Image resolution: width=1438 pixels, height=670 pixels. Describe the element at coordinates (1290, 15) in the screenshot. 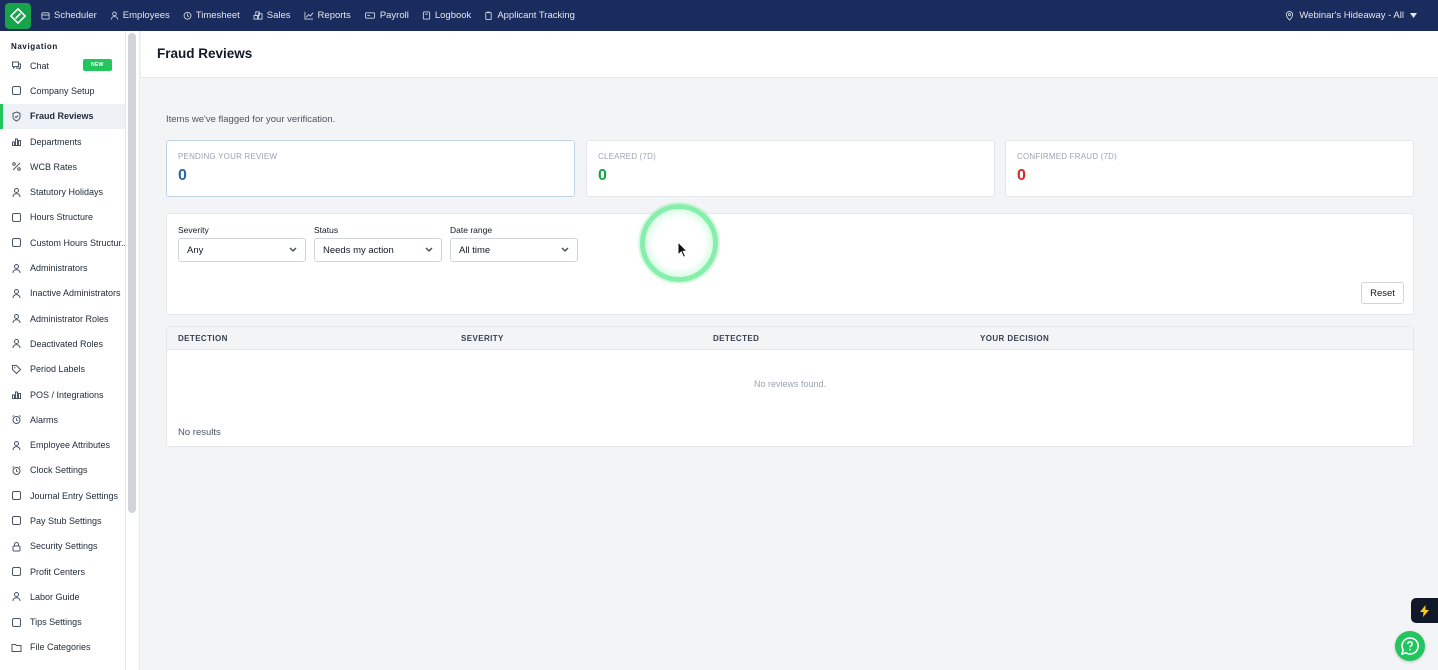

I see `map-pin-icon` at that location.